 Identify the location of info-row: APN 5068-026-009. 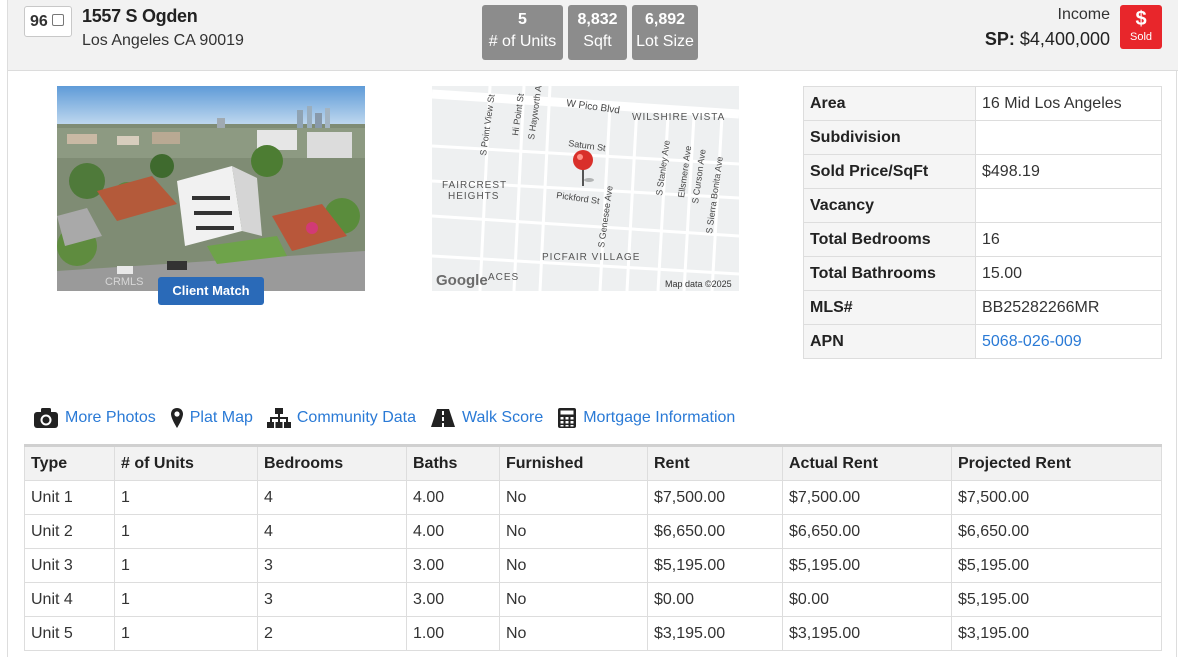
(982, 341).